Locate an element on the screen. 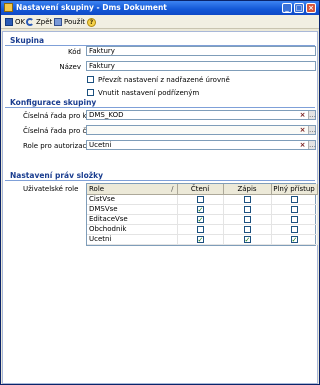  undo-button: Zpět is located at coordinates (39, 22).